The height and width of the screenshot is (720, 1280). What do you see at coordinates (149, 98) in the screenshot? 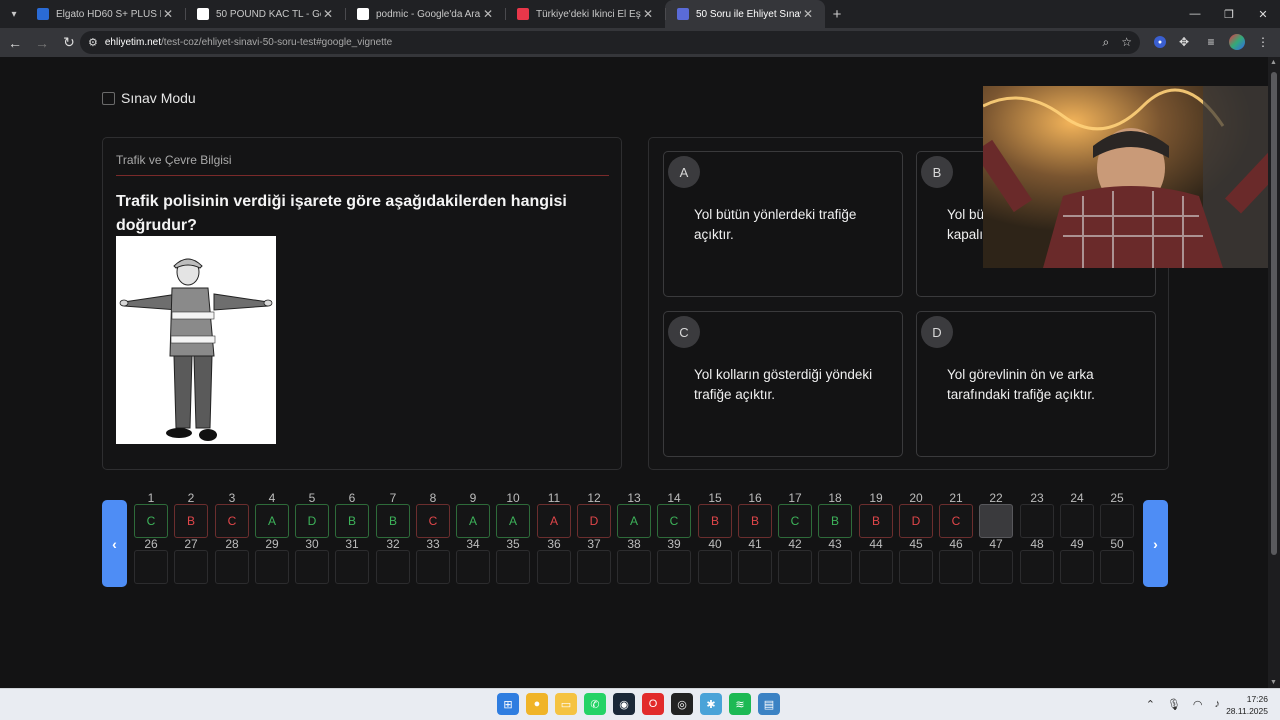
I see `exam-mode-toggle: Sınav Modu` at bounding box center [149, 98].